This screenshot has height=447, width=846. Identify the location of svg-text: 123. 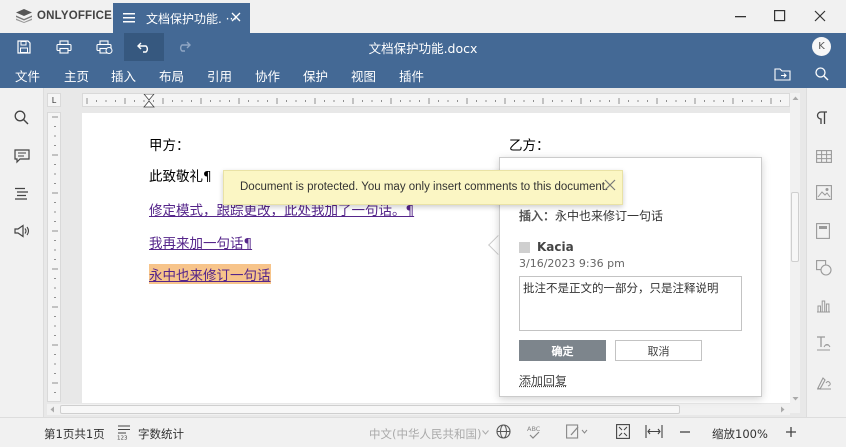
(122, 438).